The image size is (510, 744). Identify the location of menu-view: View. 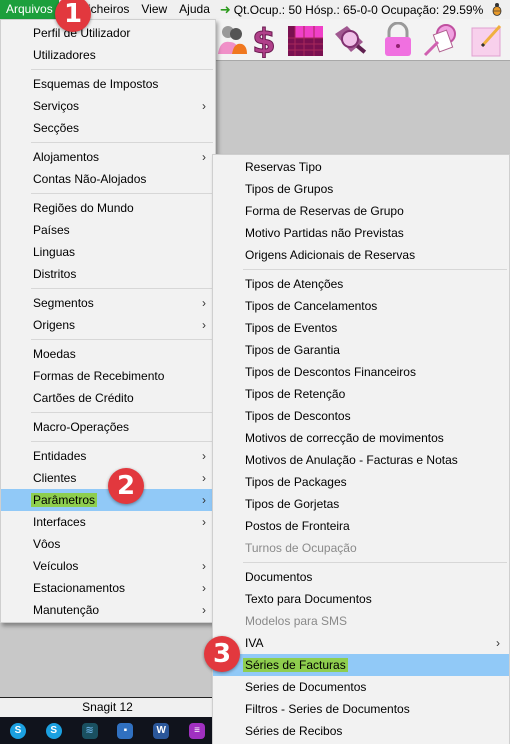
(154, 9).